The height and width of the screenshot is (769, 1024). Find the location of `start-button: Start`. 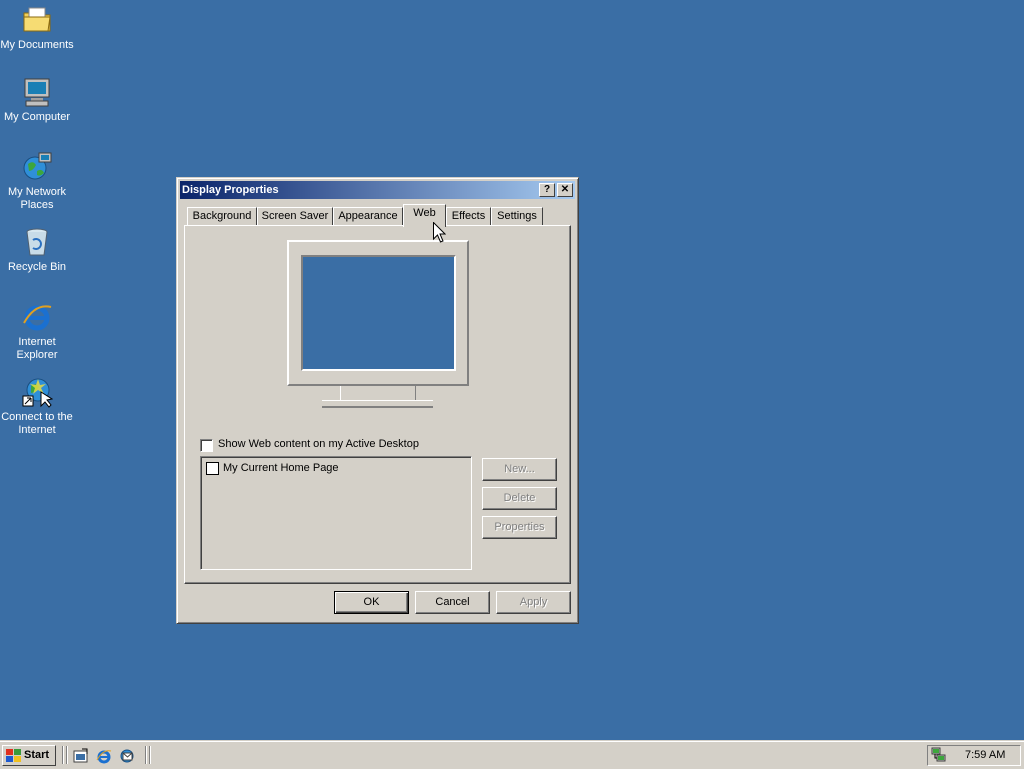

start-button: Start is located at coordinates (29, 755).